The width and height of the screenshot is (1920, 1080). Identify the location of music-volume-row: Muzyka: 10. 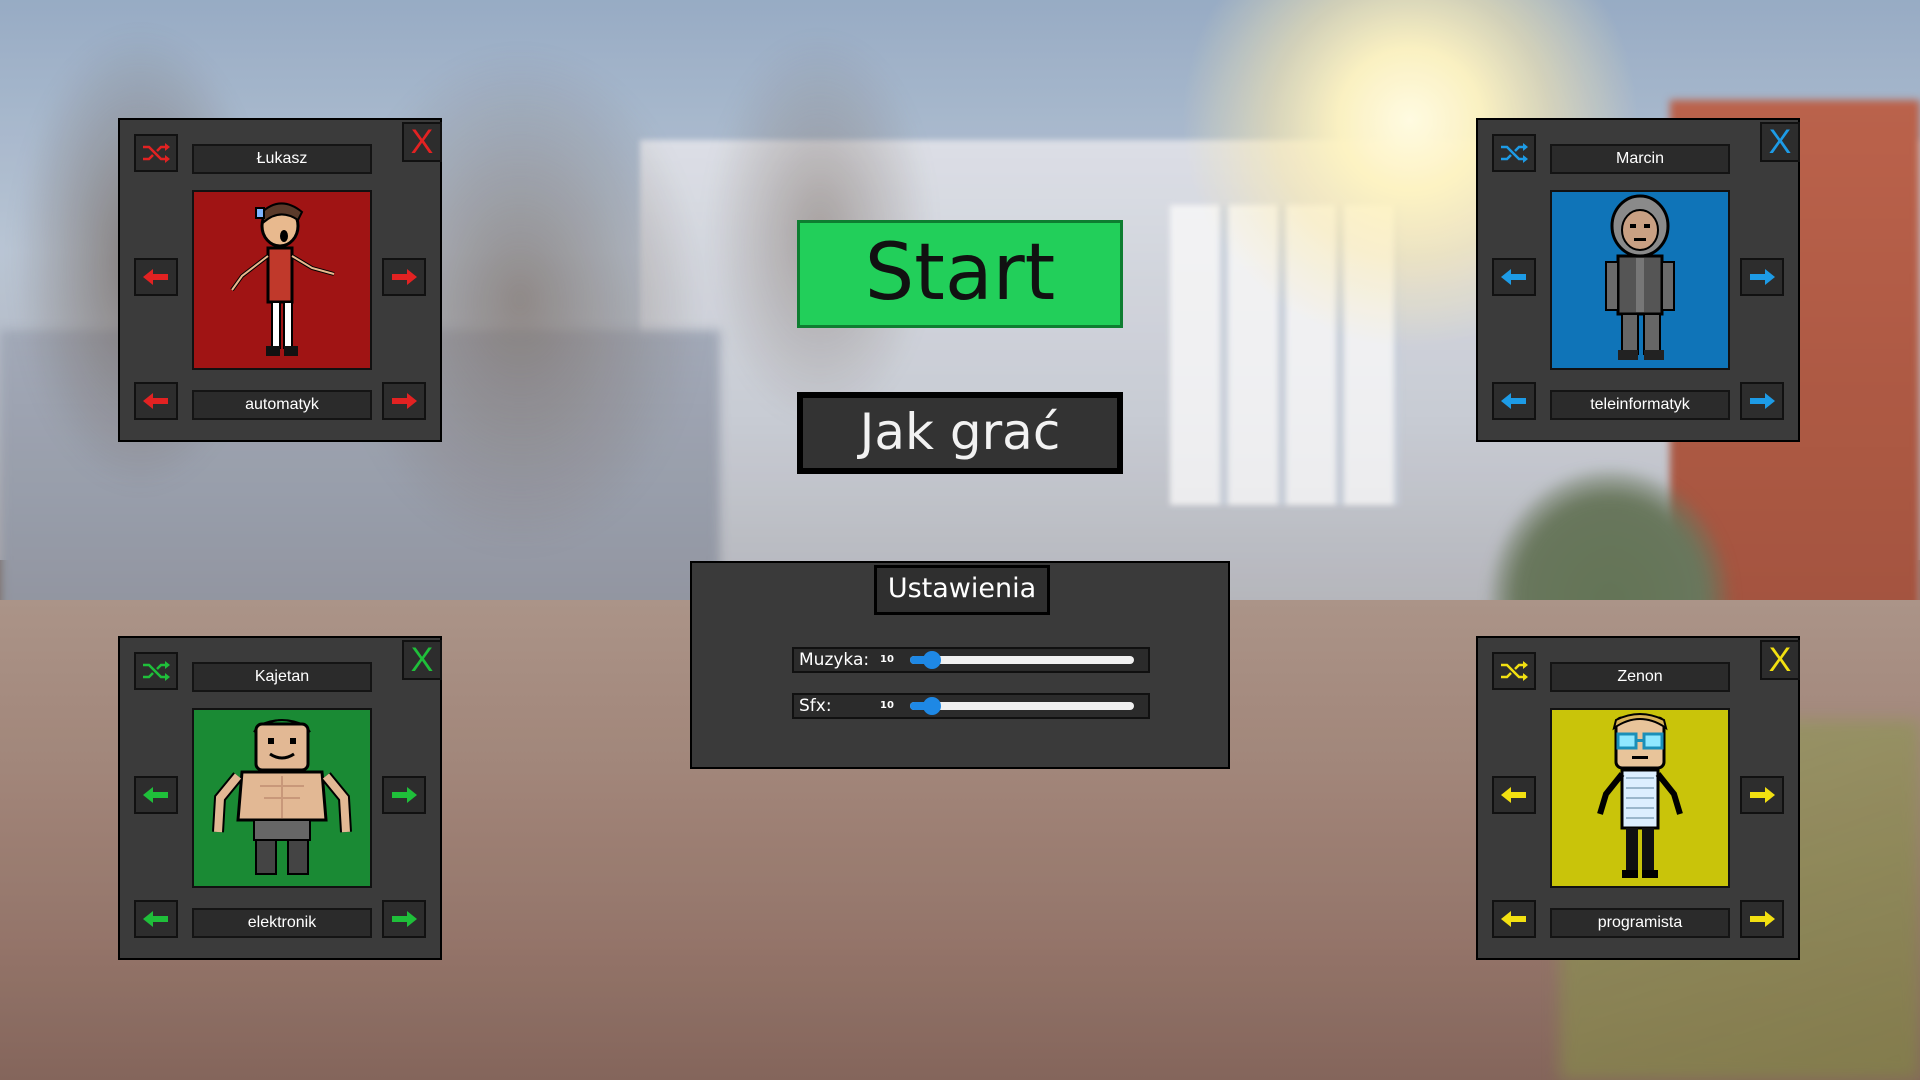
(971, 660).